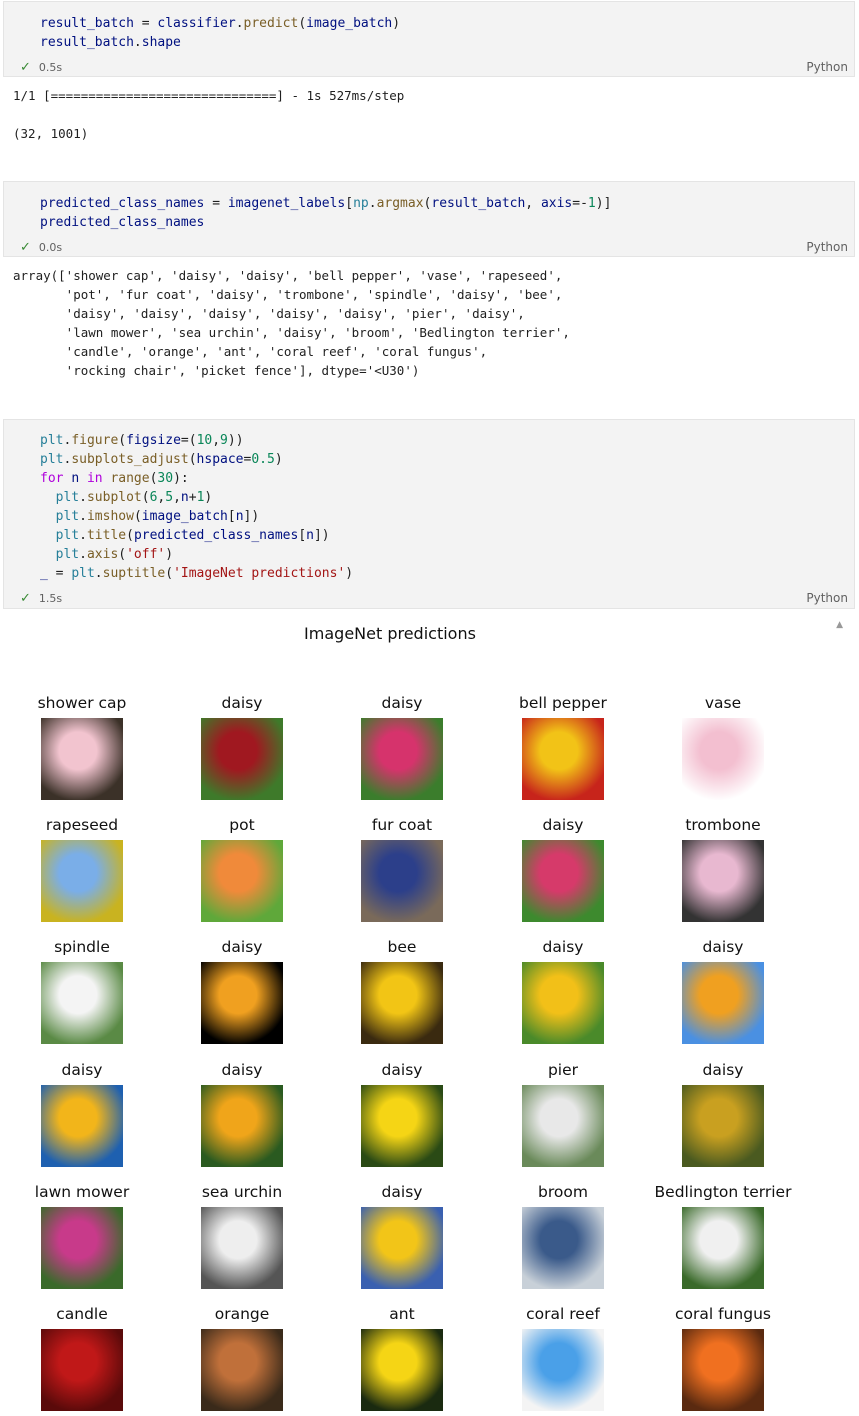  I want to click on code-line: plt.figure(figsize=(10,9)), so click(196, 440).